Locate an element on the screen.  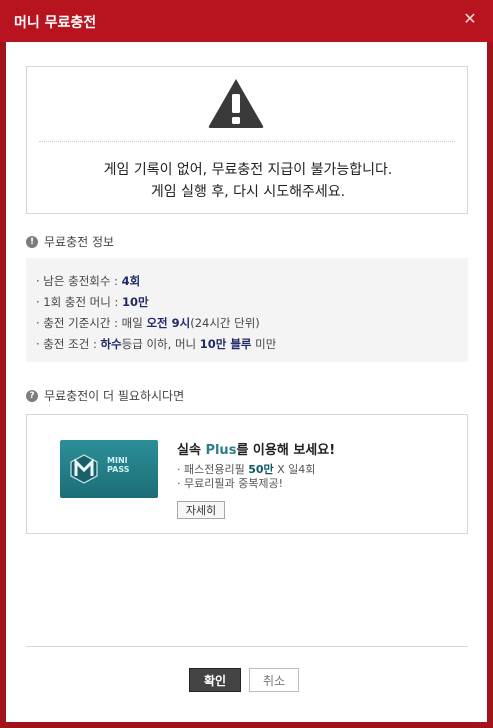
mini-pass-m-icon is located at coordinates (84, 469).